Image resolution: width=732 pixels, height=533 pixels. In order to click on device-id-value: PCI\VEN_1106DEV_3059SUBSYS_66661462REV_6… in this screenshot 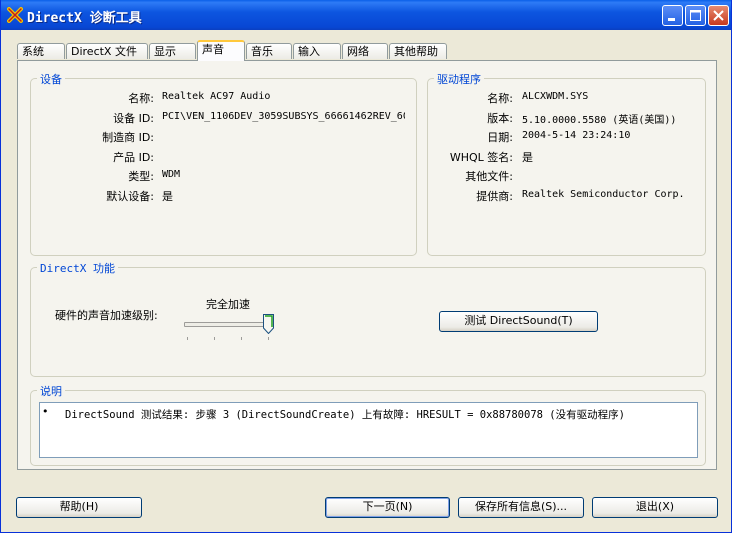, I will do `click(283, 116)`.